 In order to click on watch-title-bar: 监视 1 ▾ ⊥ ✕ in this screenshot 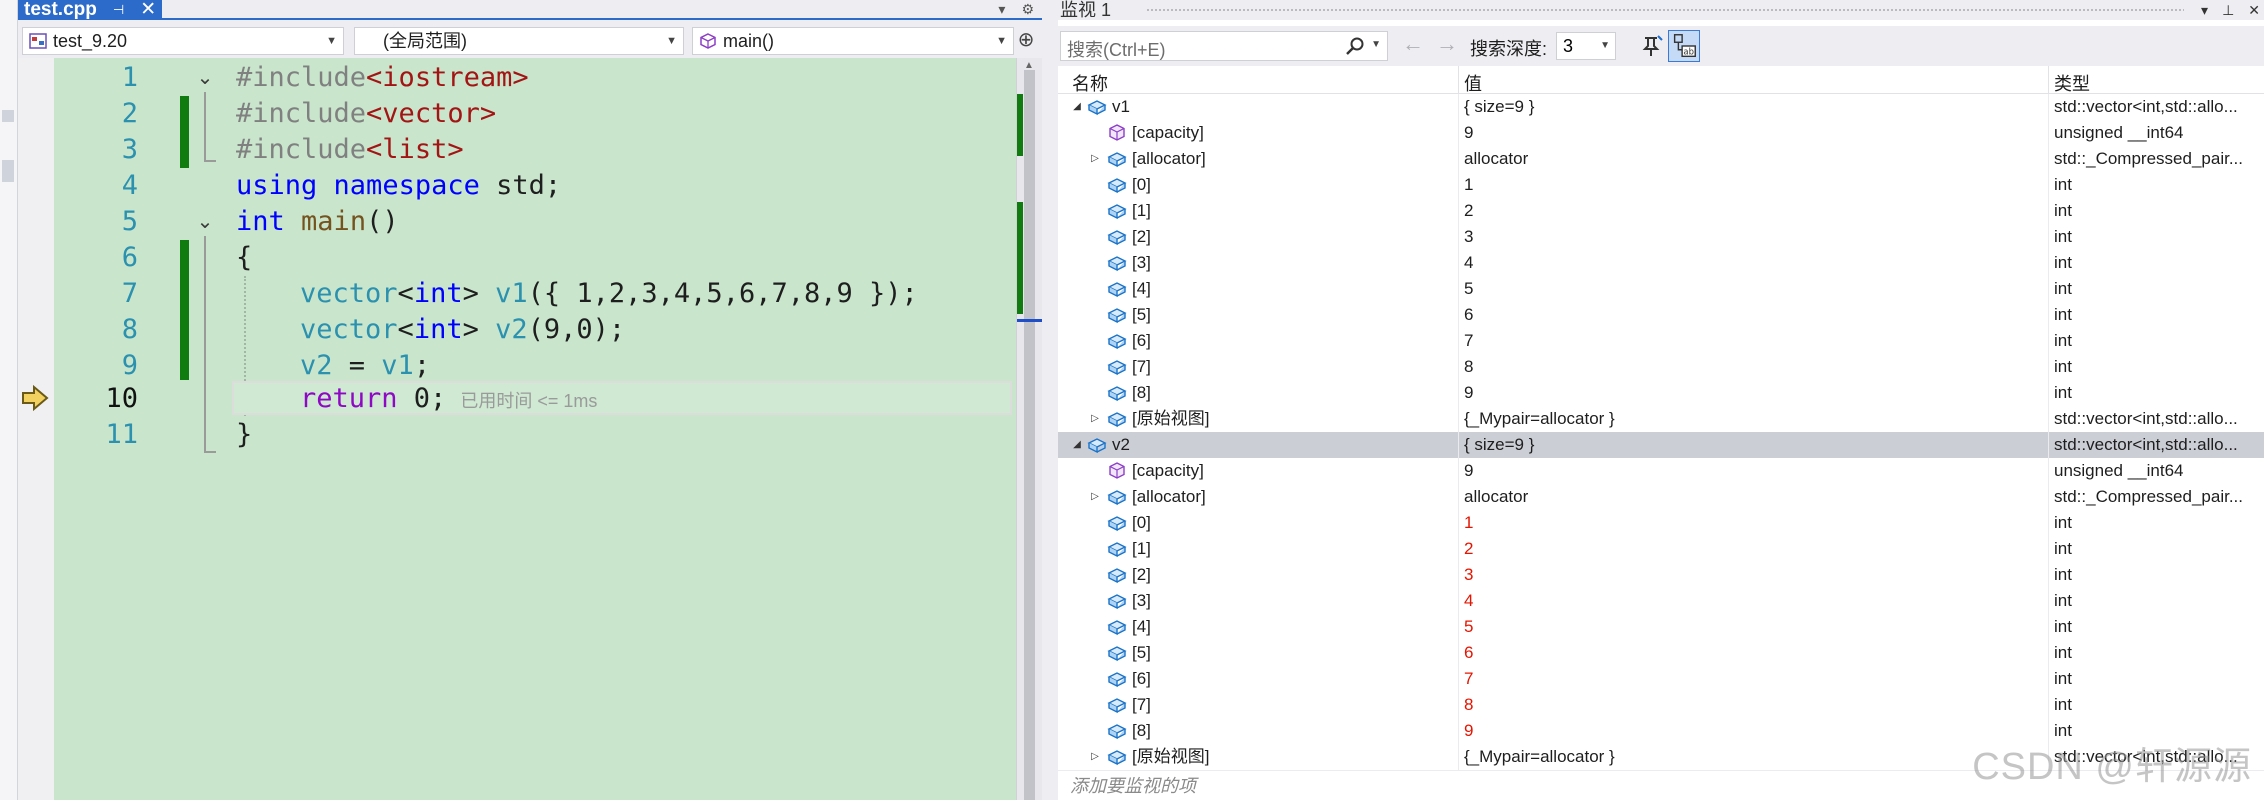, I will do `click(1661, 10)`.